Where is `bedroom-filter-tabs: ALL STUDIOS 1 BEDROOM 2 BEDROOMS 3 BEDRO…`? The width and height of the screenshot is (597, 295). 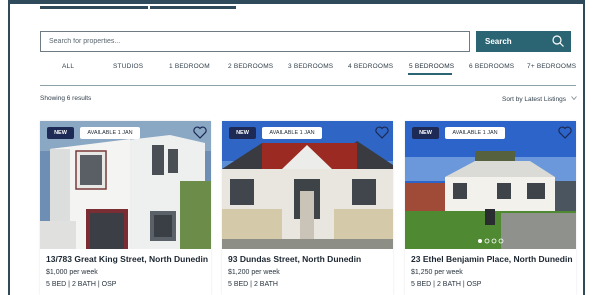
bedroom-filter-tabs: ALL STUDIOS 1 BEDROOM 2 BEDROOMS 3 BEDRO… is located at coordinates (308, 70).